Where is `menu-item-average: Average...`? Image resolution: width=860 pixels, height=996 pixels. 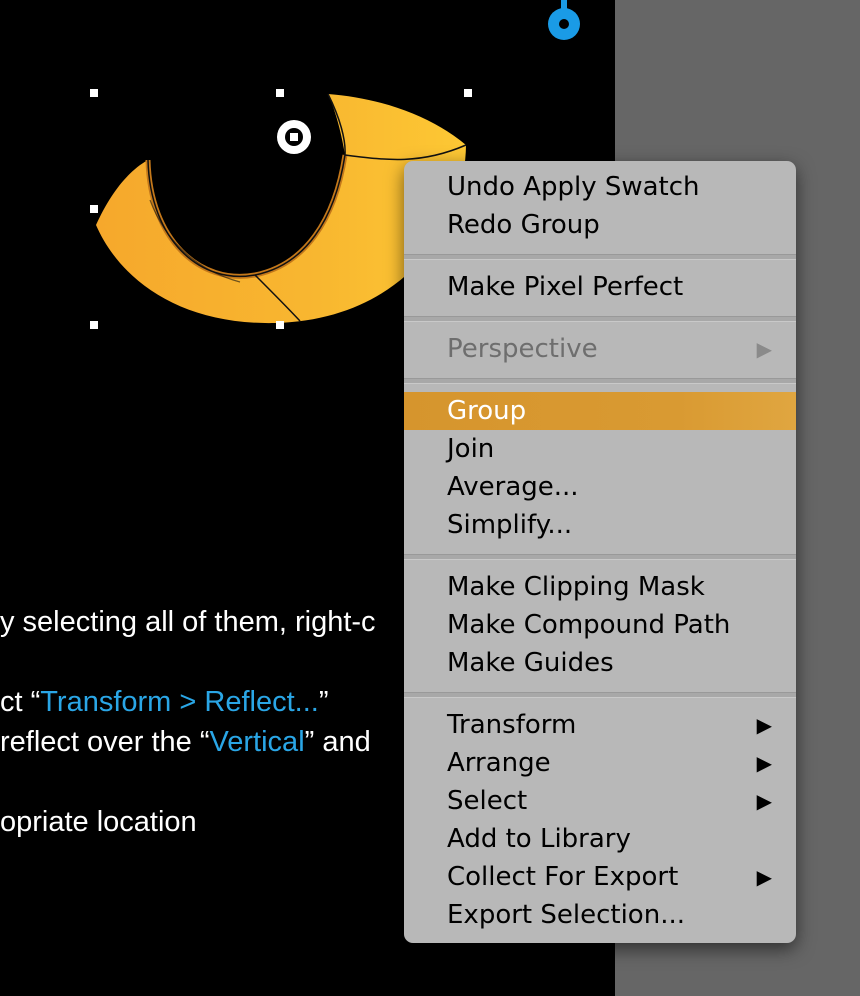
menu-item-average: Average... is located at coordinates (600, 487).